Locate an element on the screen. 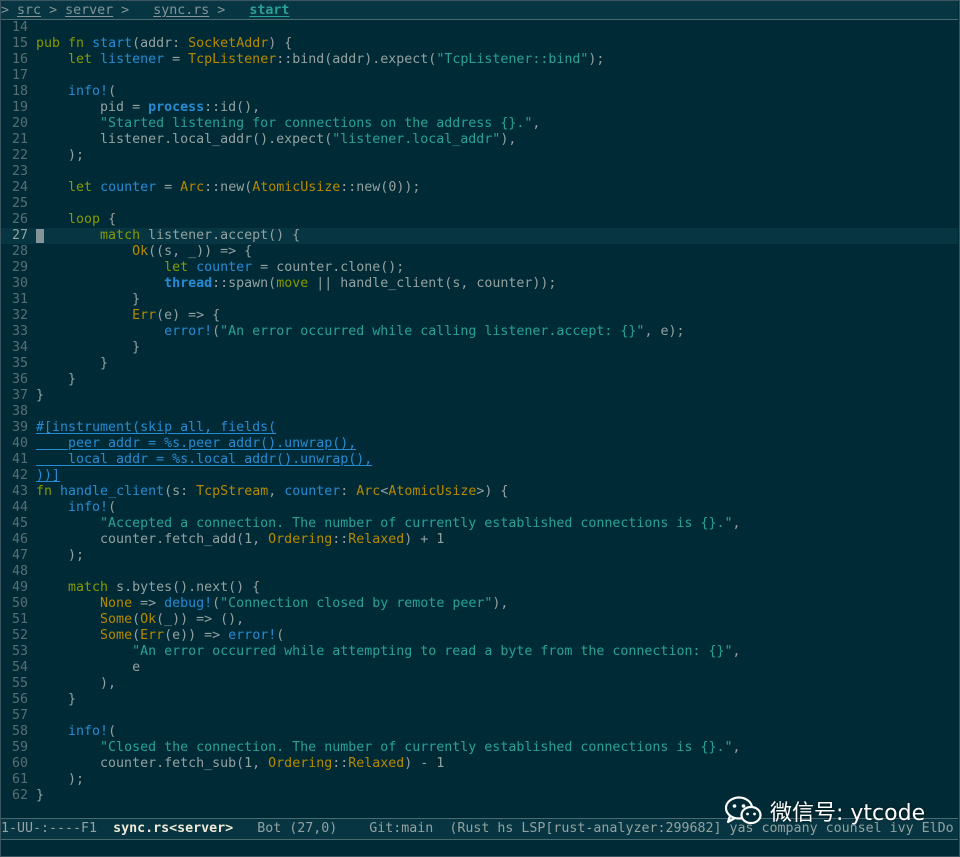 This screenshot has width=960, height=857. code-line: 26 loop { is located at coordinates (479, 220).